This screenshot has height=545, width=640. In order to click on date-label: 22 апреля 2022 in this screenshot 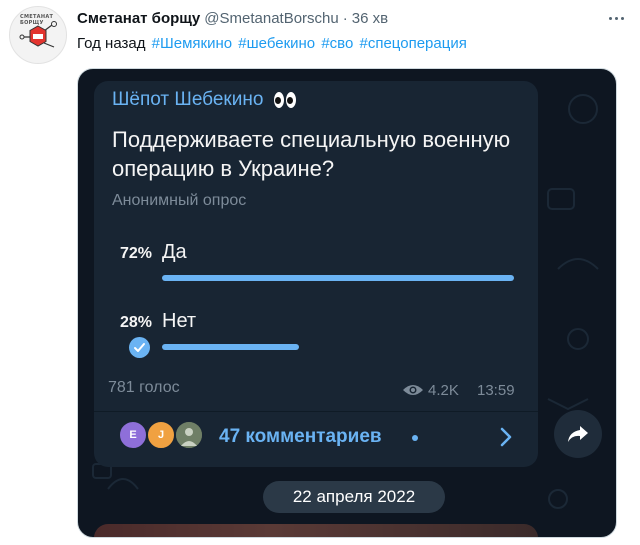, I will do `click(354, 496)`.